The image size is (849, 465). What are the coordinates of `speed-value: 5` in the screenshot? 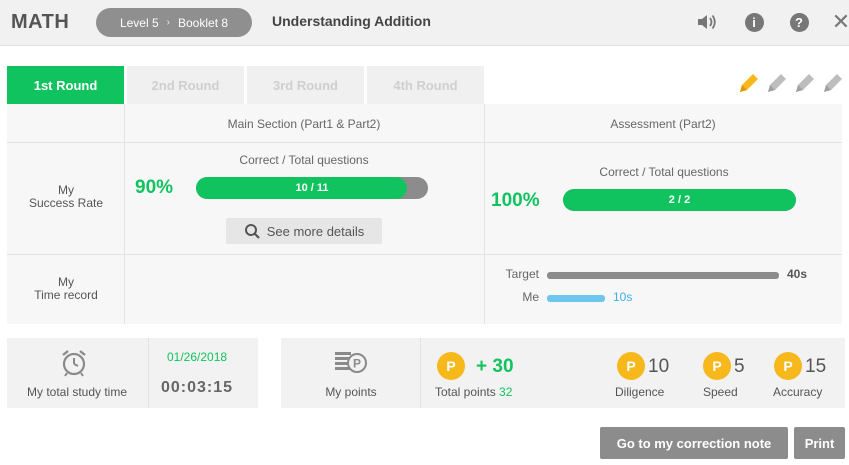 It's located at (739, 366).